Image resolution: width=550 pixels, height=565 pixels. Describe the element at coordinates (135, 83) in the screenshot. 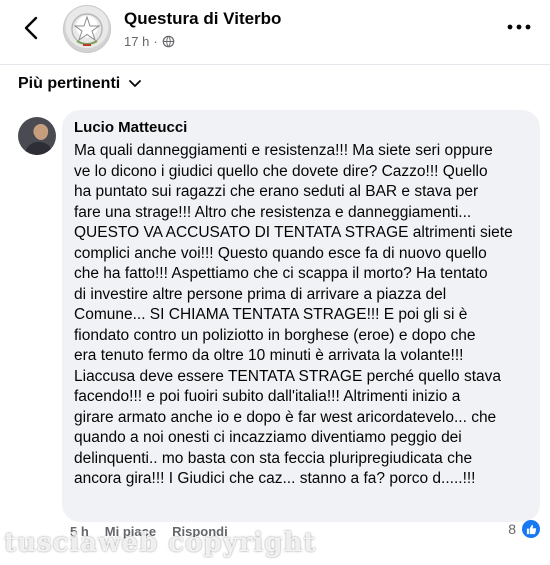

I see `chevron-down-icon` at that location.